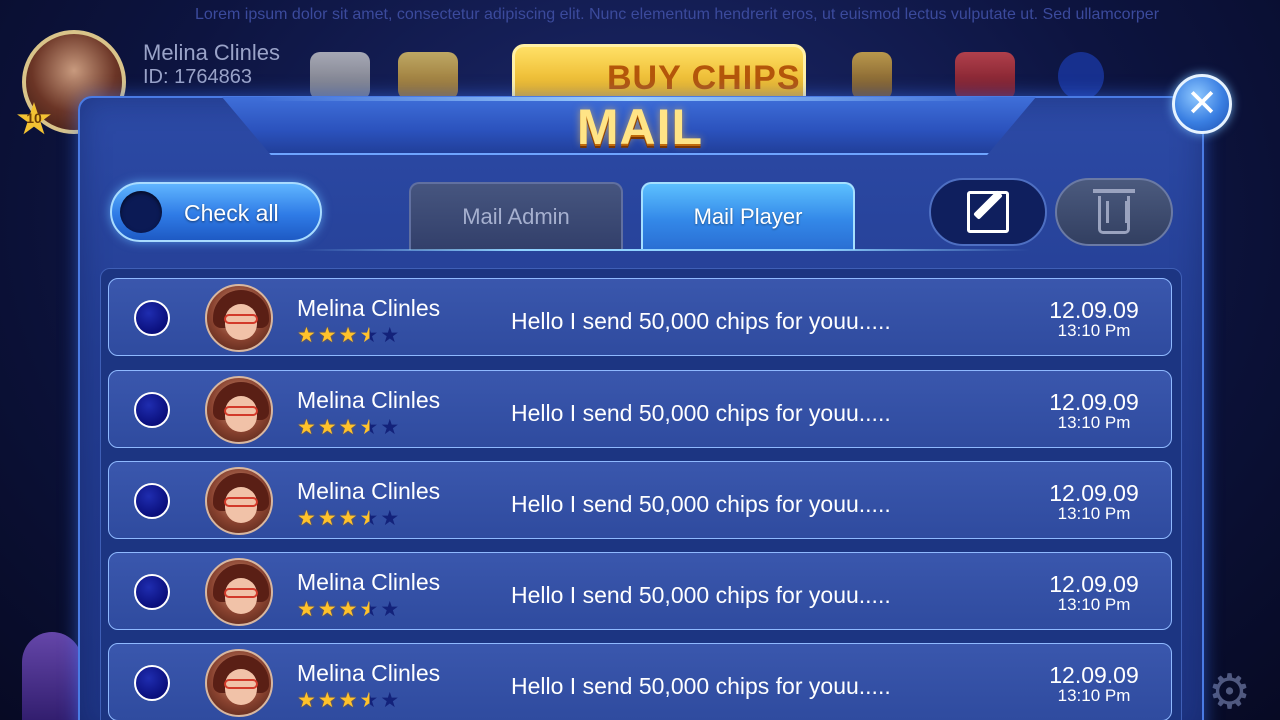  I want to click on level-number: 10, so click(34, 118).